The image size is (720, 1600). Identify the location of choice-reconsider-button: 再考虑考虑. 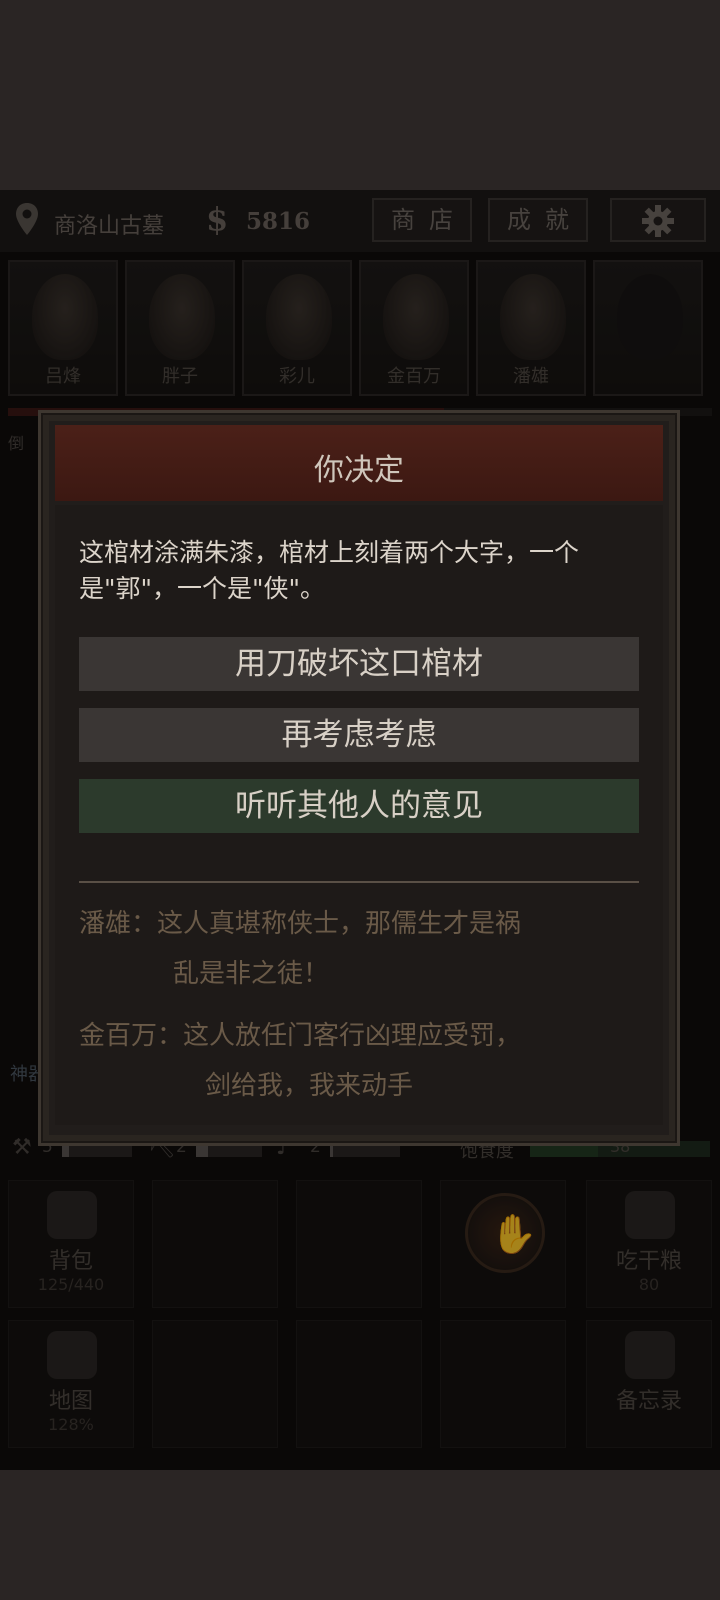
(359, 735).